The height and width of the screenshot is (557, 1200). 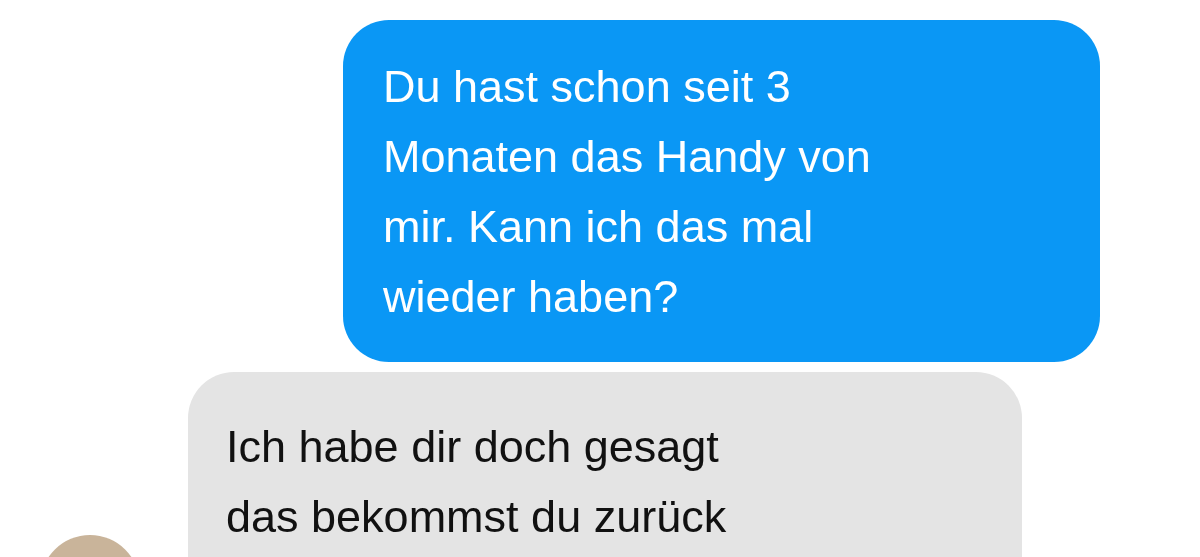 What do you see at coordinates (599, 227) in the screenshot?
I see `message-text: mir. Kann ich das mal` at bounding box center [599, 227].